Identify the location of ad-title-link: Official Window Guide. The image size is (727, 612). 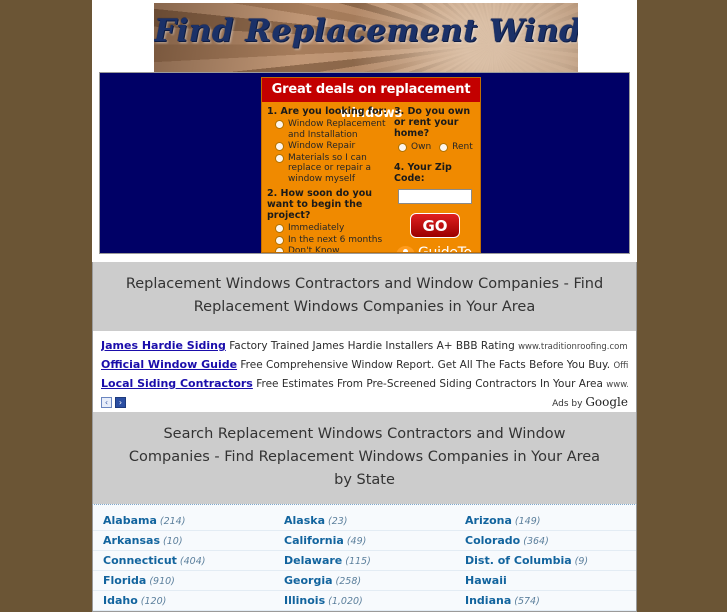
(169, 364).